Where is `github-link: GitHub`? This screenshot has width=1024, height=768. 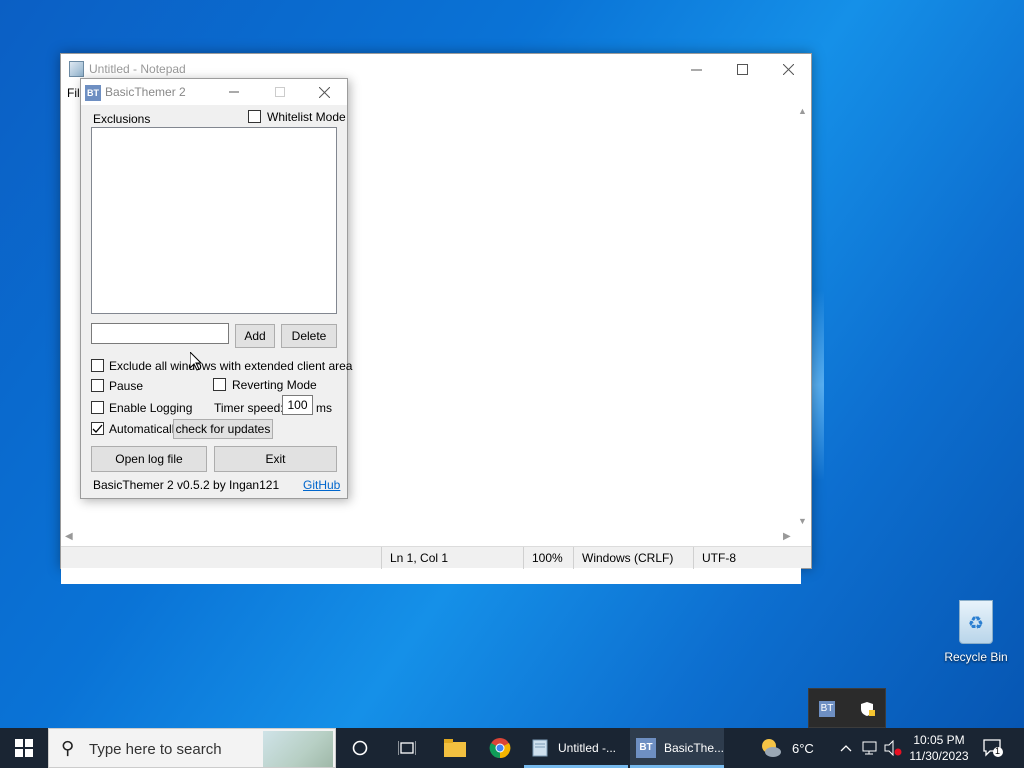
github-link: GitHub is located at coordinates (321, 485).